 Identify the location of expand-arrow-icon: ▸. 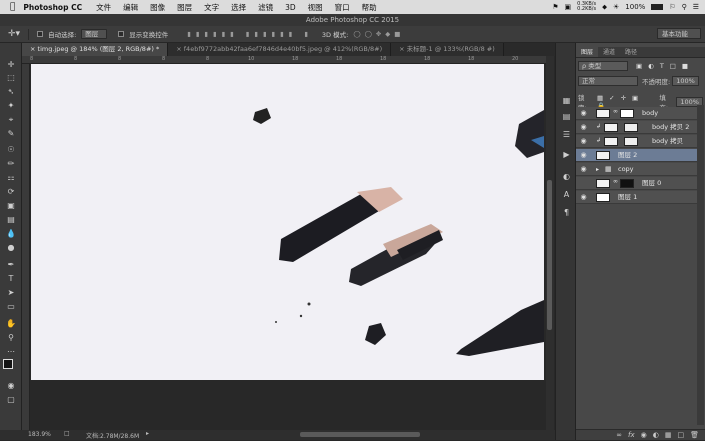
(597, 169).